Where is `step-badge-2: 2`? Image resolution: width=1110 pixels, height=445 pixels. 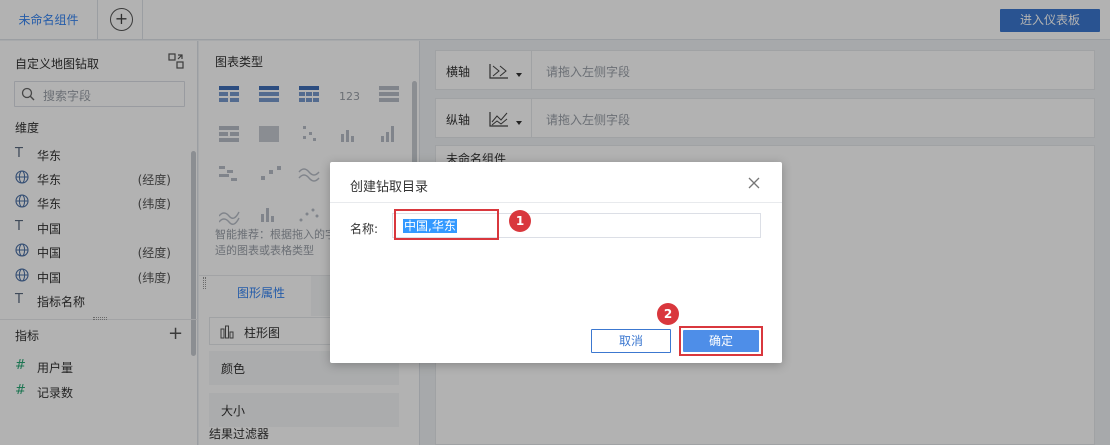
step-badge-2: 2 is located at coordinates (668, 314).